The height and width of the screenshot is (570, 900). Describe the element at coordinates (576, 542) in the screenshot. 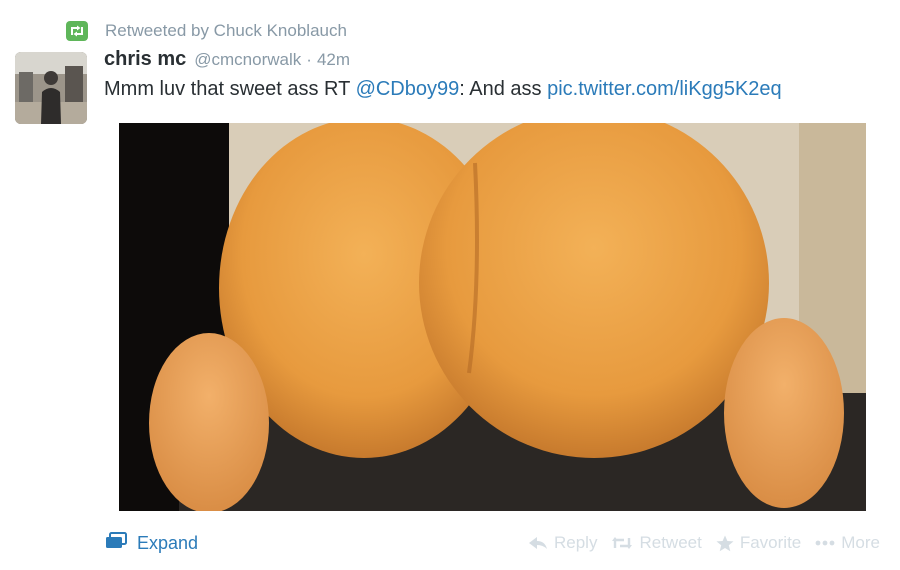

I see `reply-label: Reply` at that location.